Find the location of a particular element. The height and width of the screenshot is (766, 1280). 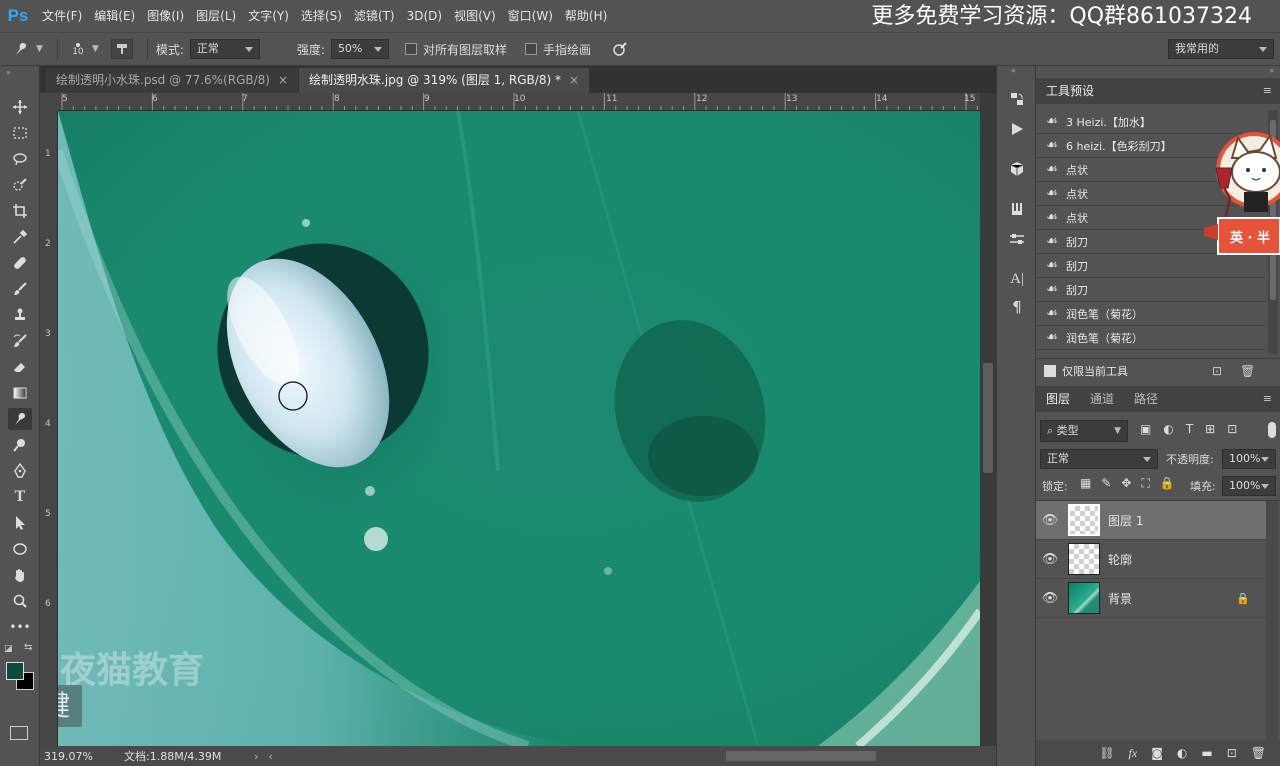

3d-panel-icon is located at coordinates (1017, 169).